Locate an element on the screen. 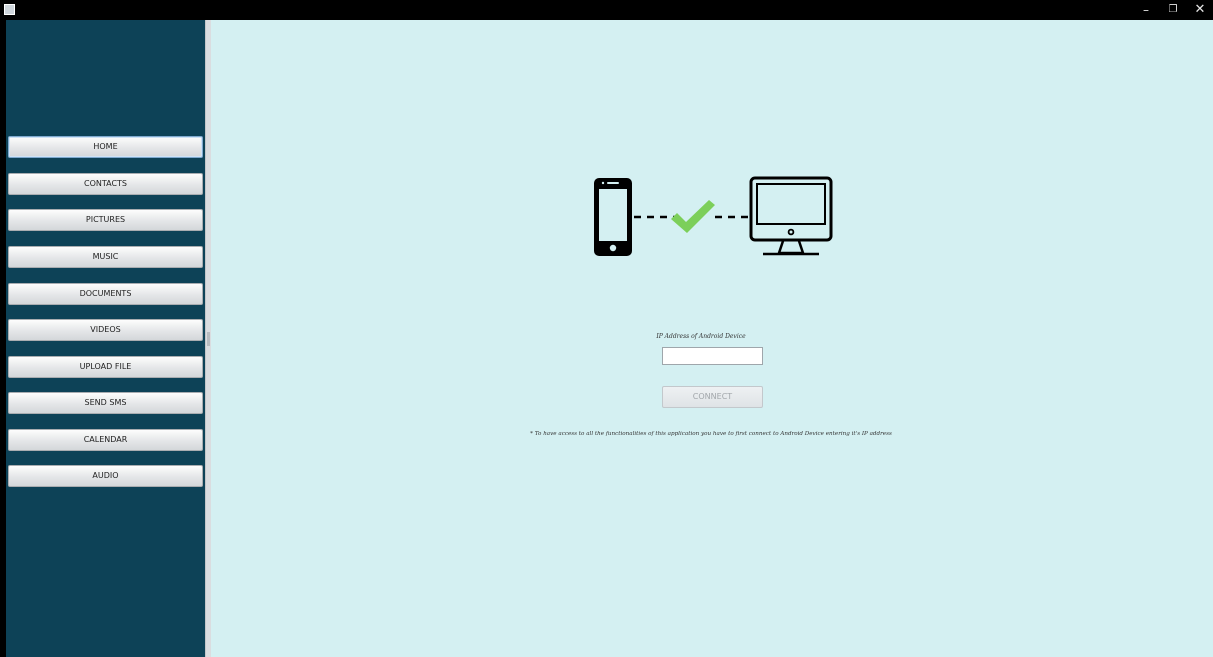 This screenshot has width=1213, height=657. minimize-button: – is located at coordinates (1146, 10).